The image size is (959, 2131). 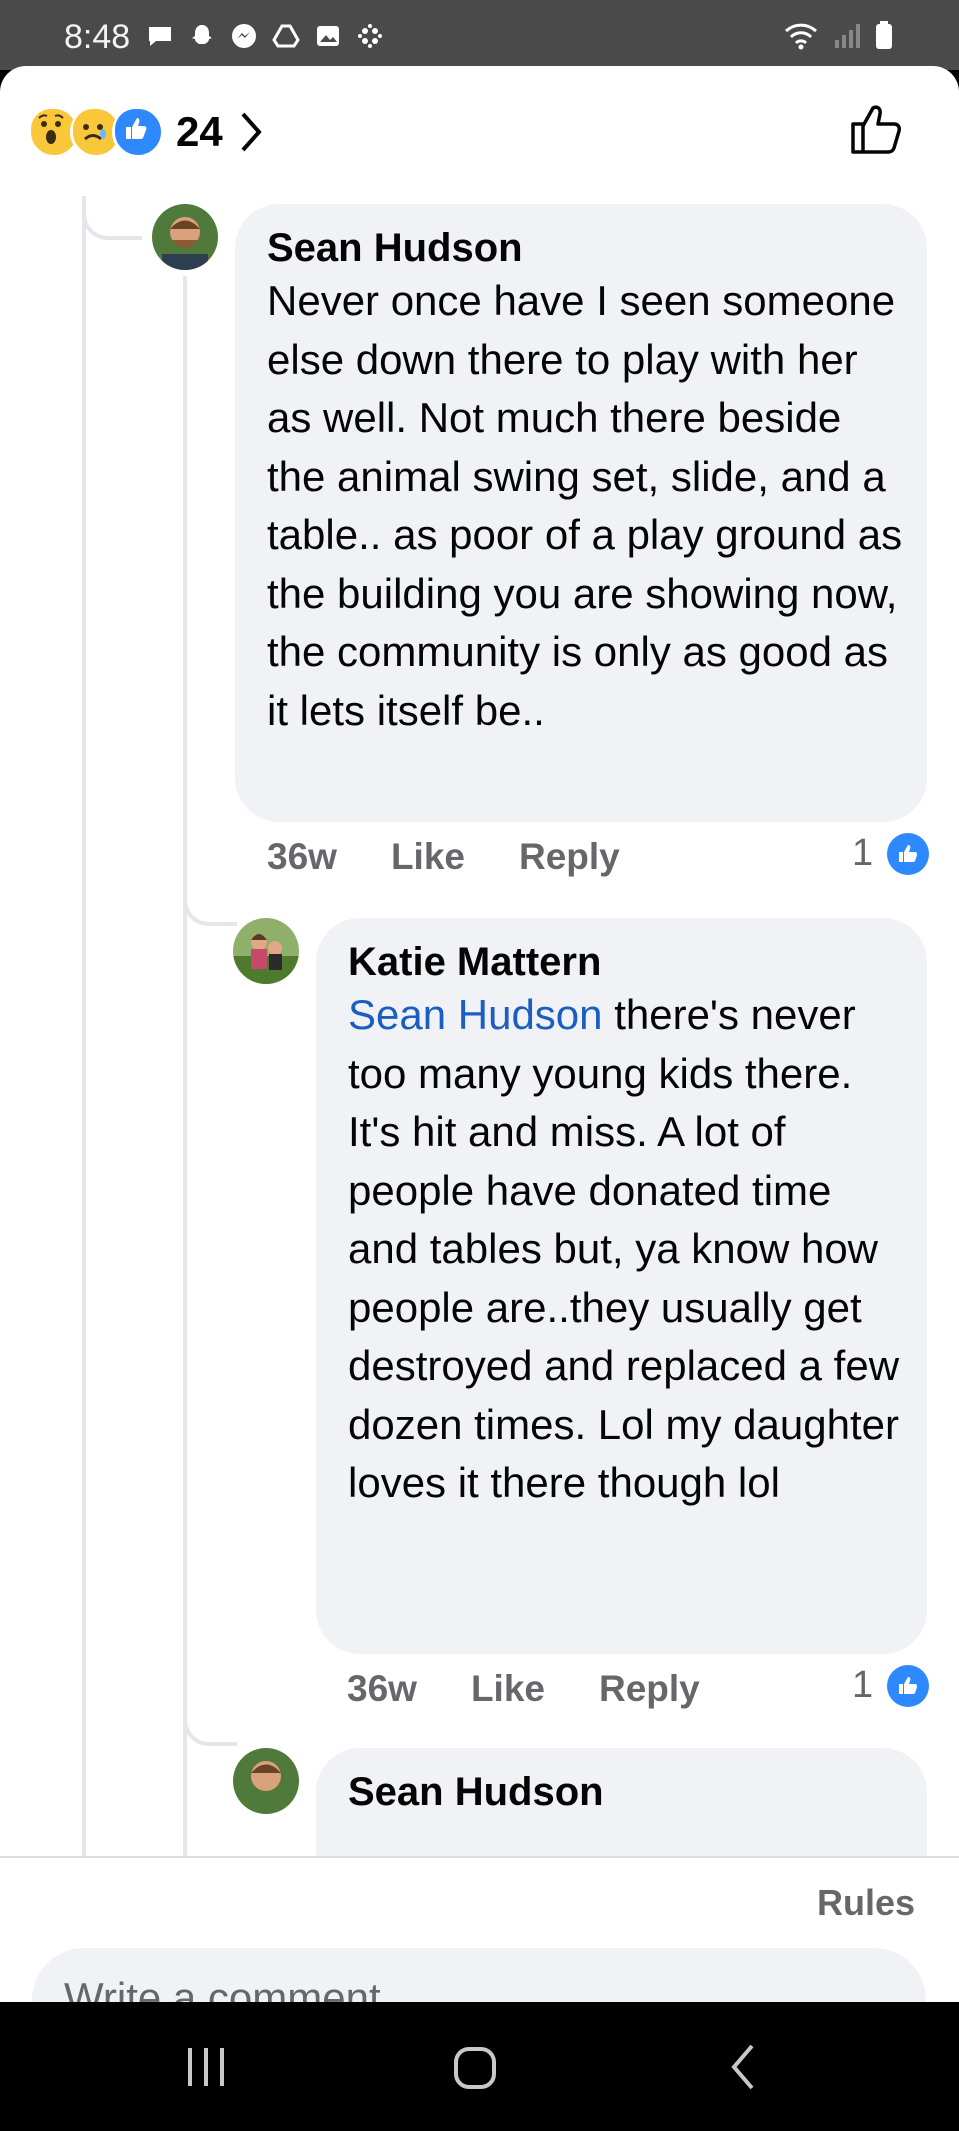 I want to click on thumbs-up-outline-icon, so click(x=877, y=128).